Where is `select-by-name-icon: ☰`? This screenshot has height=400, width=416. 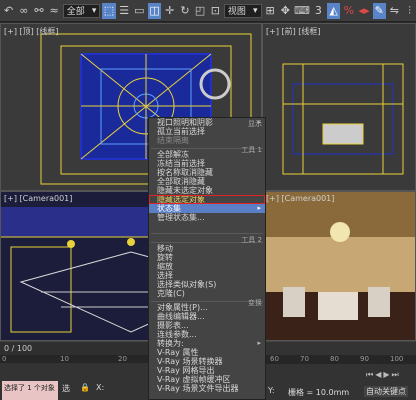 select-by-name-icon: ☰ is located at coordinates (124, 11).